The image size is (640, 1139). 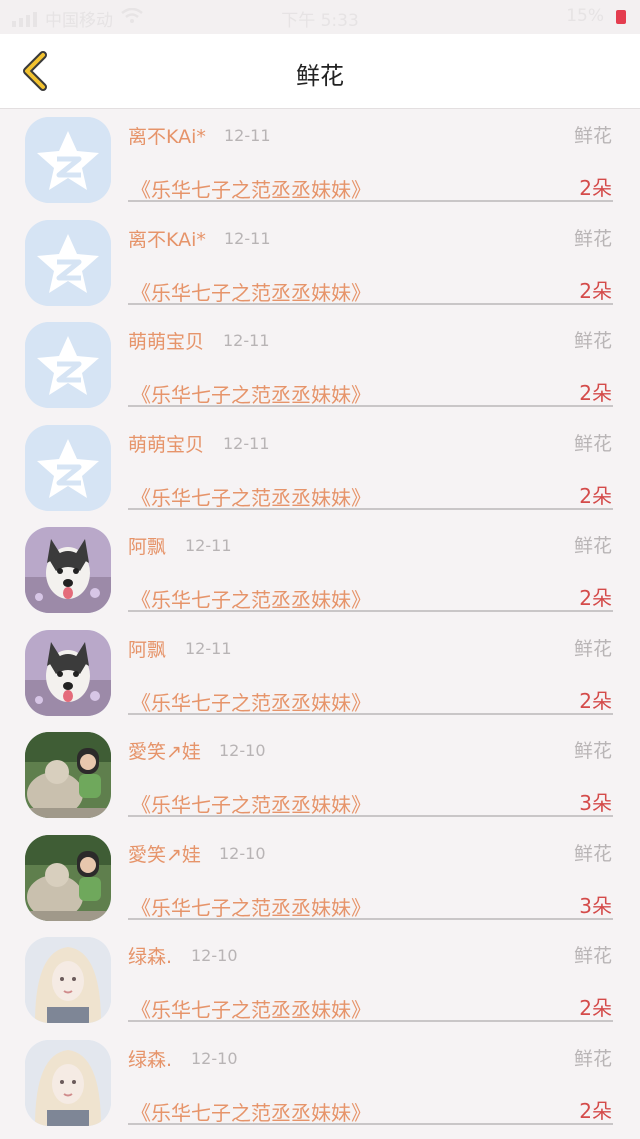 I want to click on status-bar: 中国移动 下午 5:33 15%, so click(x=320, y=17).